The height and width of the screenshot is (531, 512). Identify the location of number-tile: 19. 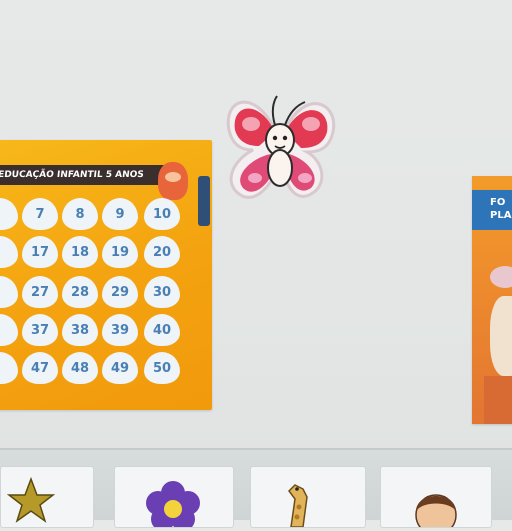
(120, 252).